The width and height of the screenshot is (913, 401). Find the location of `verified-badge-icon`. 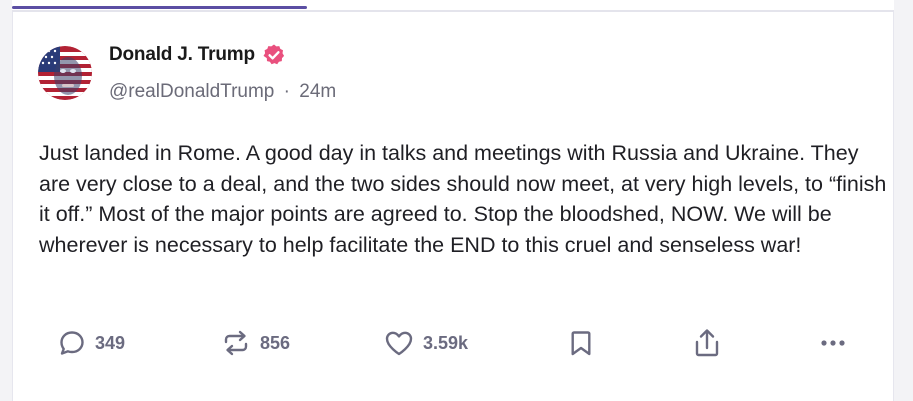

verified-badge-icon is located at coordinates (274, 55).